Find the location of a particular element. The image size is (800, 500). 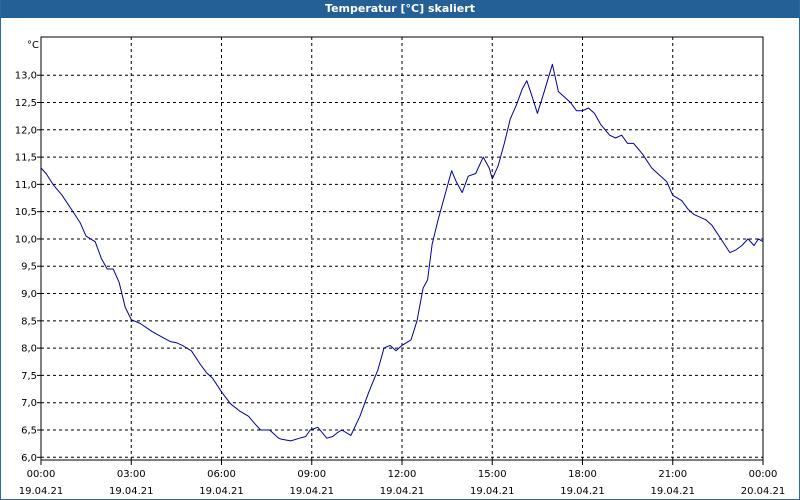

x-tick-time-label: 21:00 is located at coordinates (672, 474).